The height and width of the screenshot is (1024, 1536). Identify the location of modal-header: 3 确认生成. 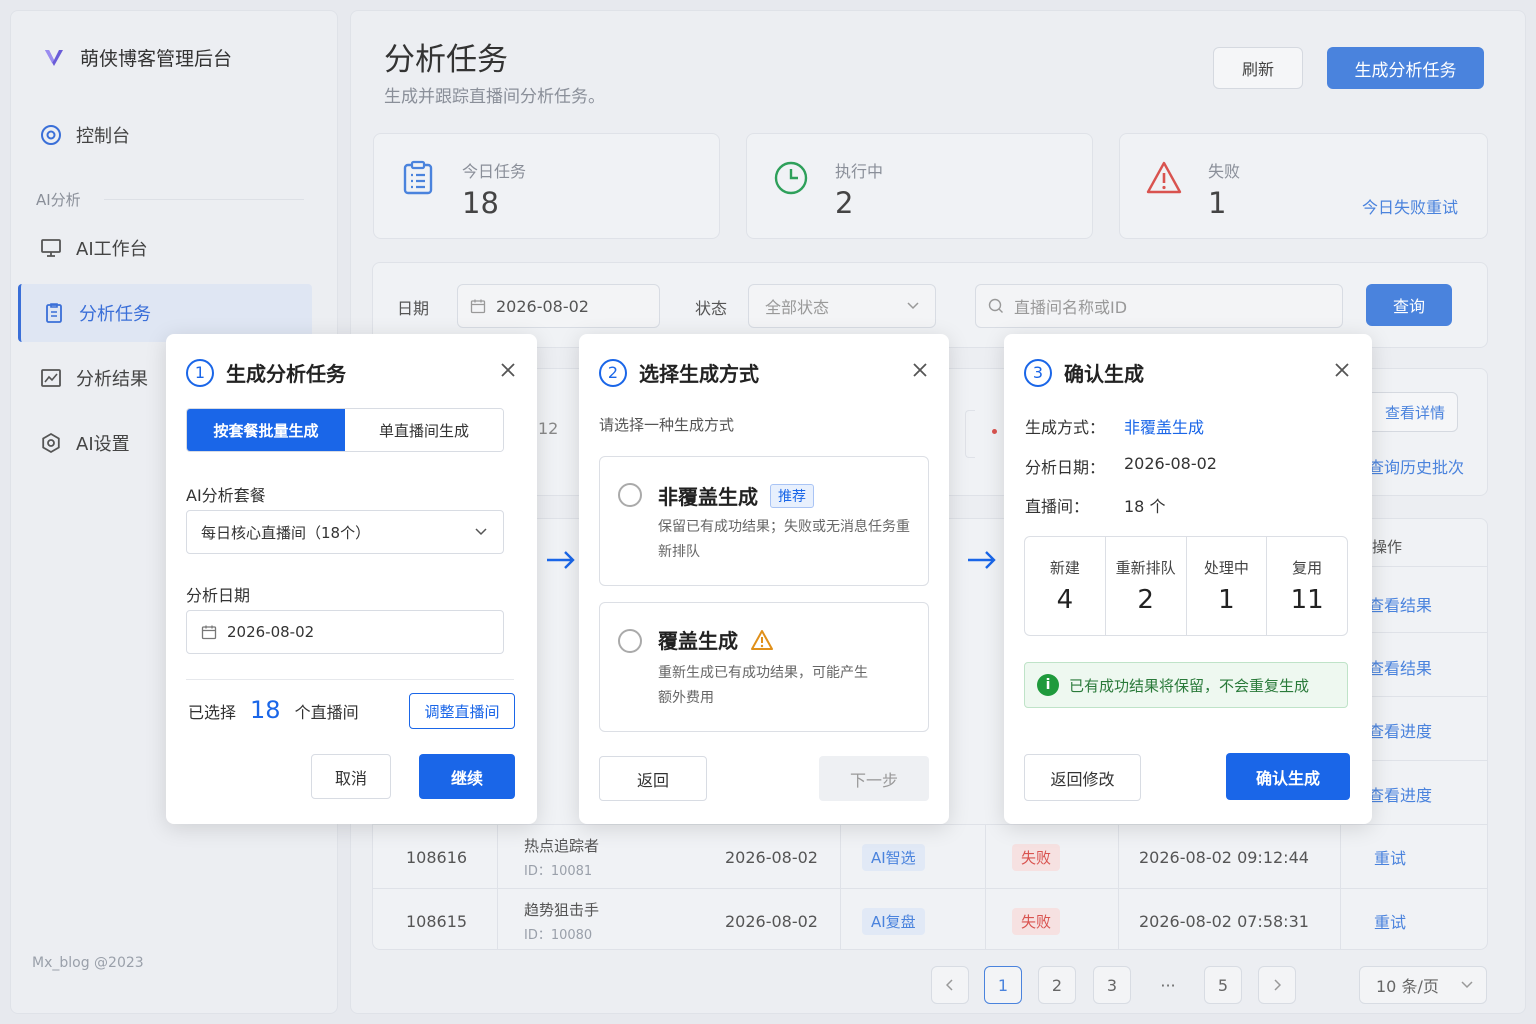
(1084, 372).